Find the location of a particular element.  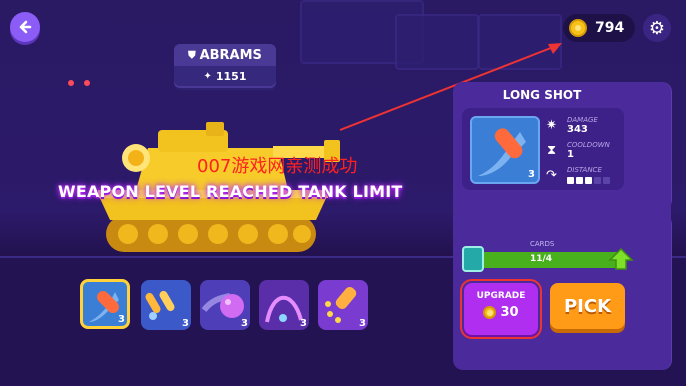

back-arrow-icon is located at coordinates (25, 27).